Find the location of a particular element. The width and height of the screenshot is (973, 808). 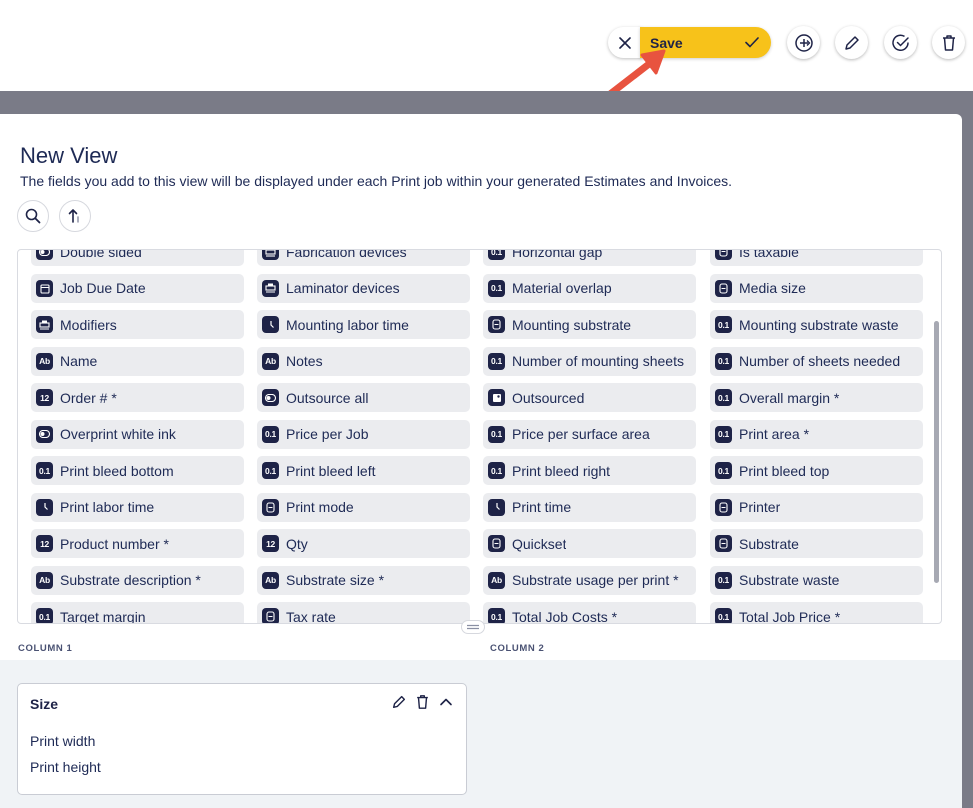

field-chip: Laminator devices is located at coordinates (363, 288).